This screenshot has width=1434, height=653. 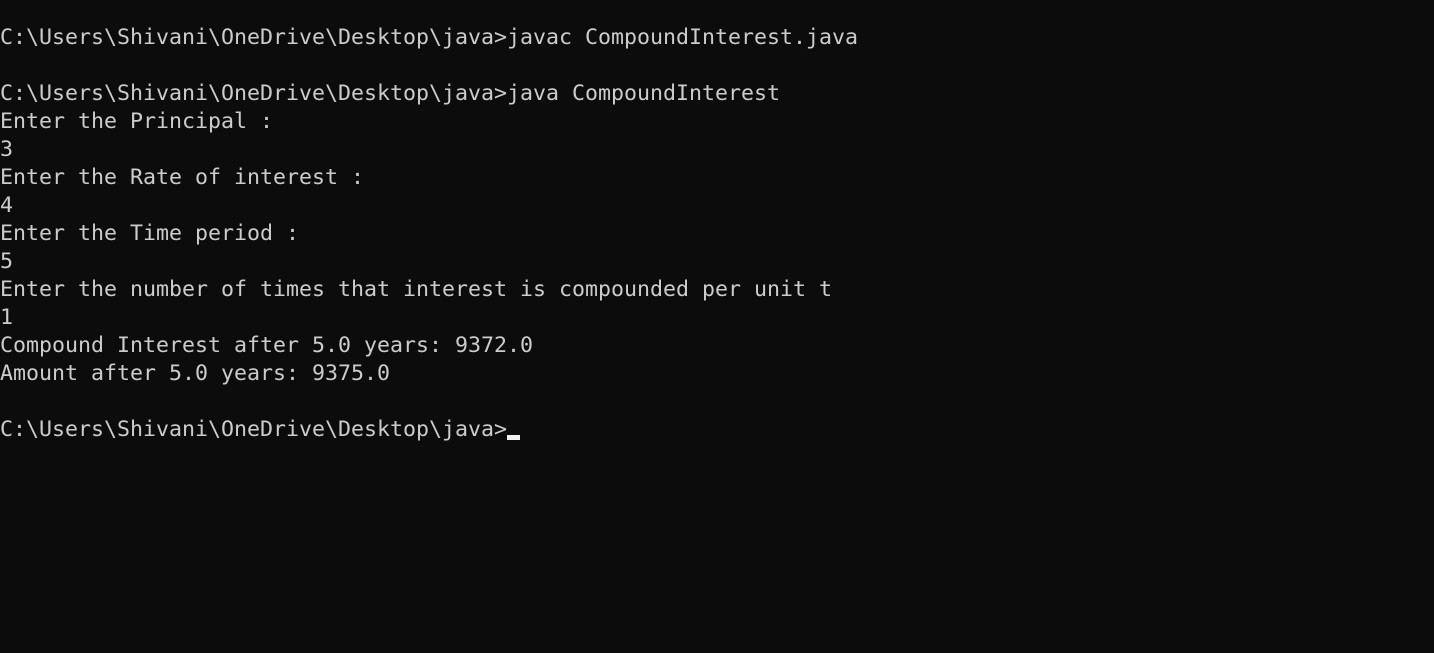 I want to click on output-line: 3, so click(x=7, y=149).